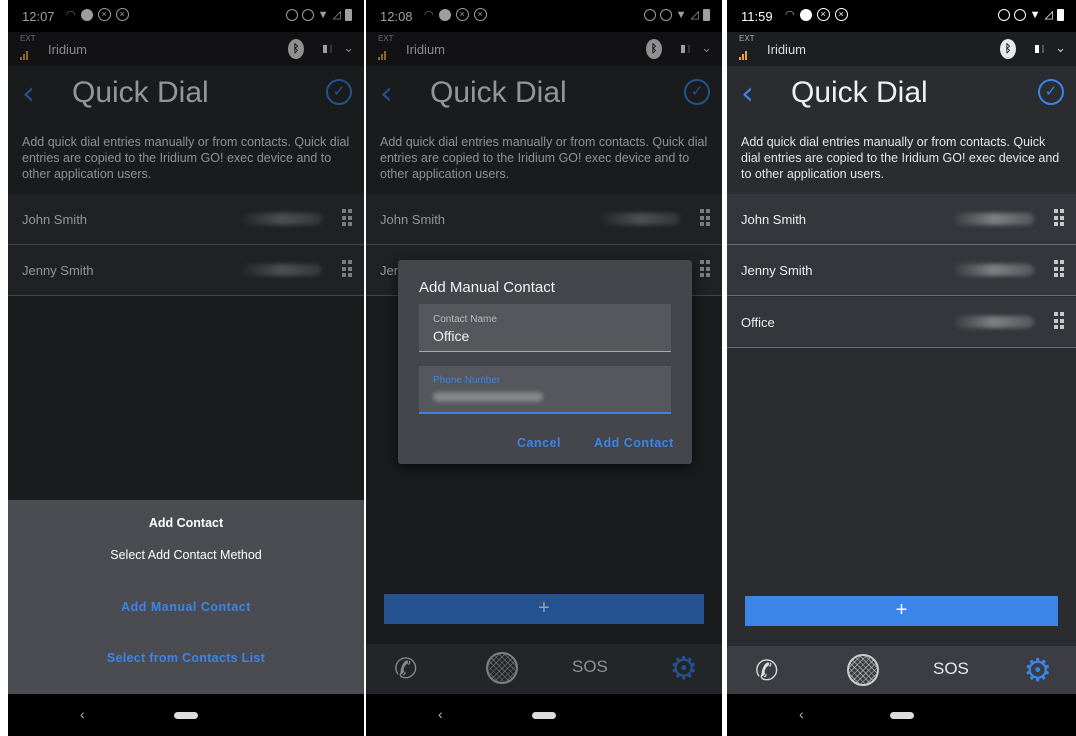 The image size is (1076, 736). Describe the element at coordinates (777, 270) in the screenshot. I see `entry-name: Jenny Smith` at that location.